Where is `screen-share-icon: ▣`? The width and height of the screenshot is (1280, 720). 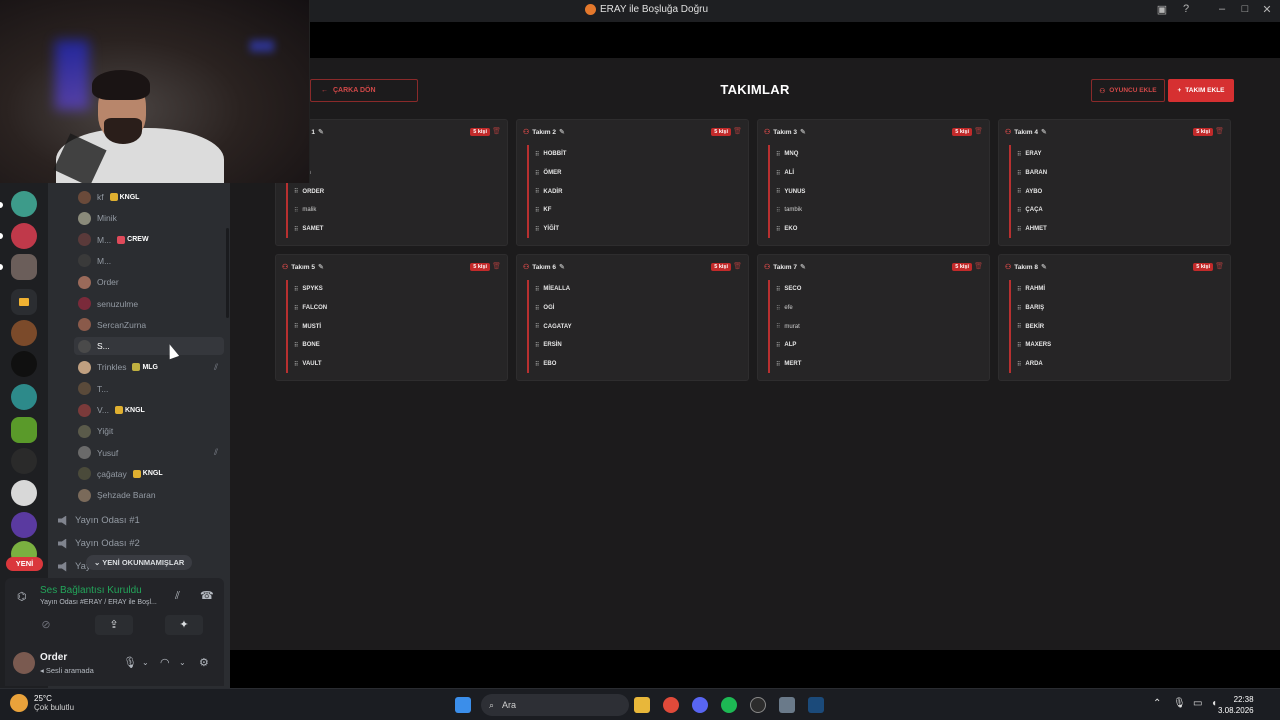 screen-share-icon: ▣ is located at coordinates (1162, 9).